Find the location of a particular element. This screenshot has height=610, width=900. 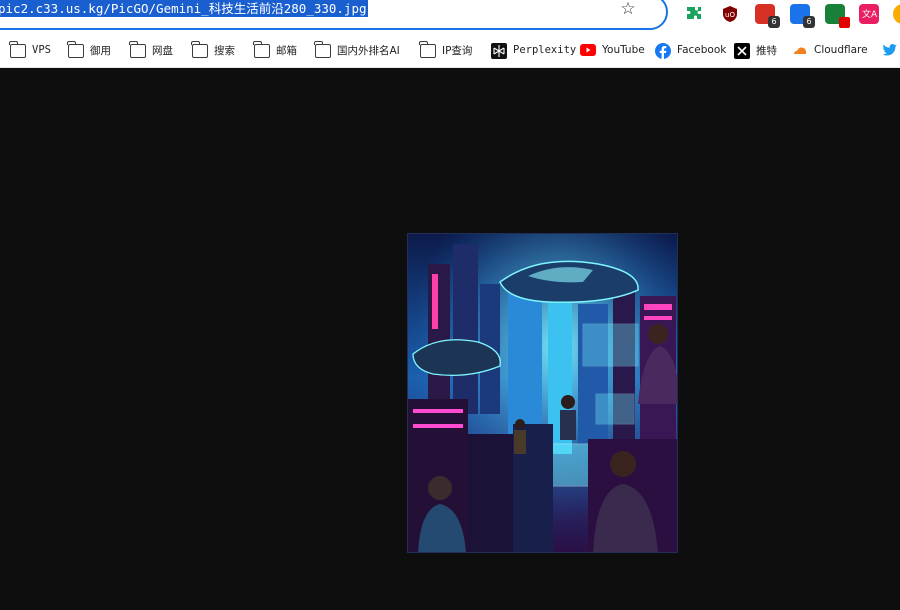

bookmark-label: 邮箱 is located at coordinates (286, 50).